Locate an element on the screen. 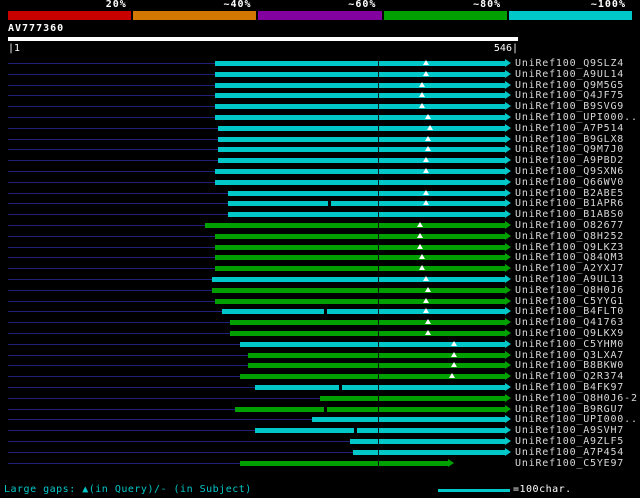 This screenshot has height=498, width=640. hit-label: UniRef100_B1APR6 is located at coordinates (569, 204).